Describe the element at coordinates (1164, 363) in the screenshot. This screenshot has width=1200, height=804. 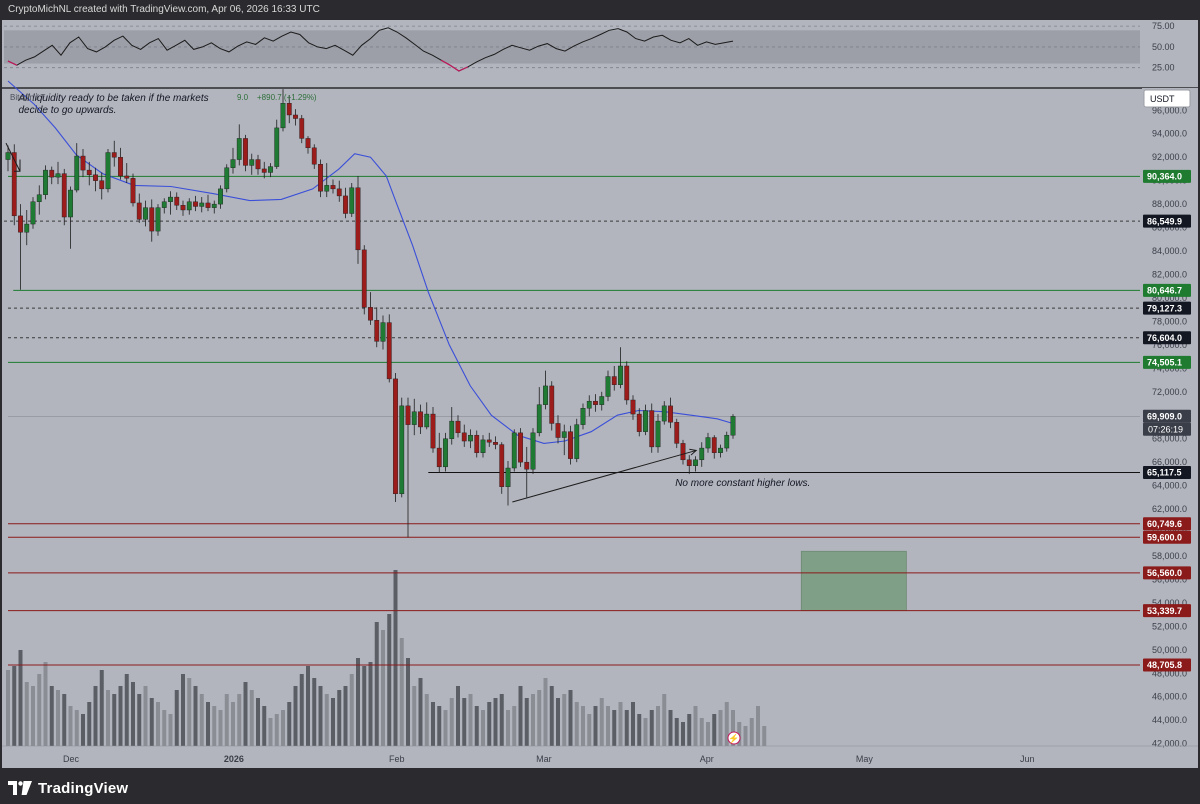
I see `price-badge-label: 74,505.1` at that location.